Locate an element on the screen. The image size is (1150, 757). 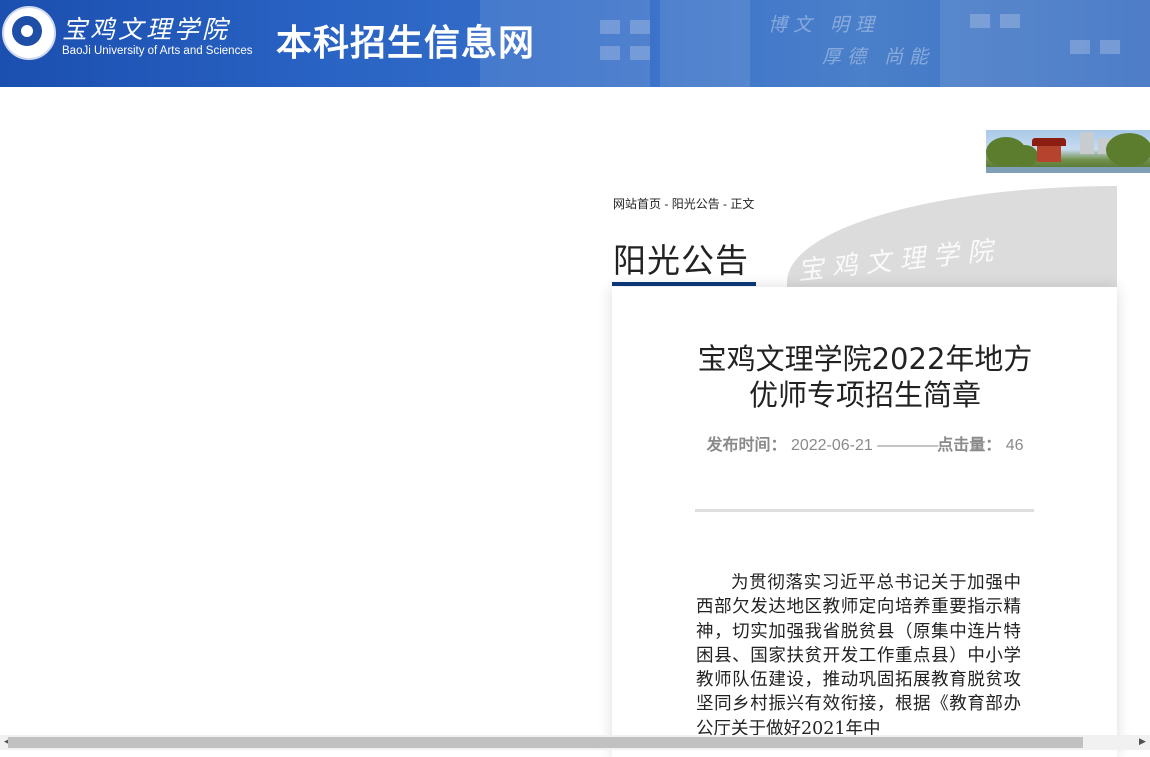
publish-date-label: 发布时间： is located at coordinates (746, 445).